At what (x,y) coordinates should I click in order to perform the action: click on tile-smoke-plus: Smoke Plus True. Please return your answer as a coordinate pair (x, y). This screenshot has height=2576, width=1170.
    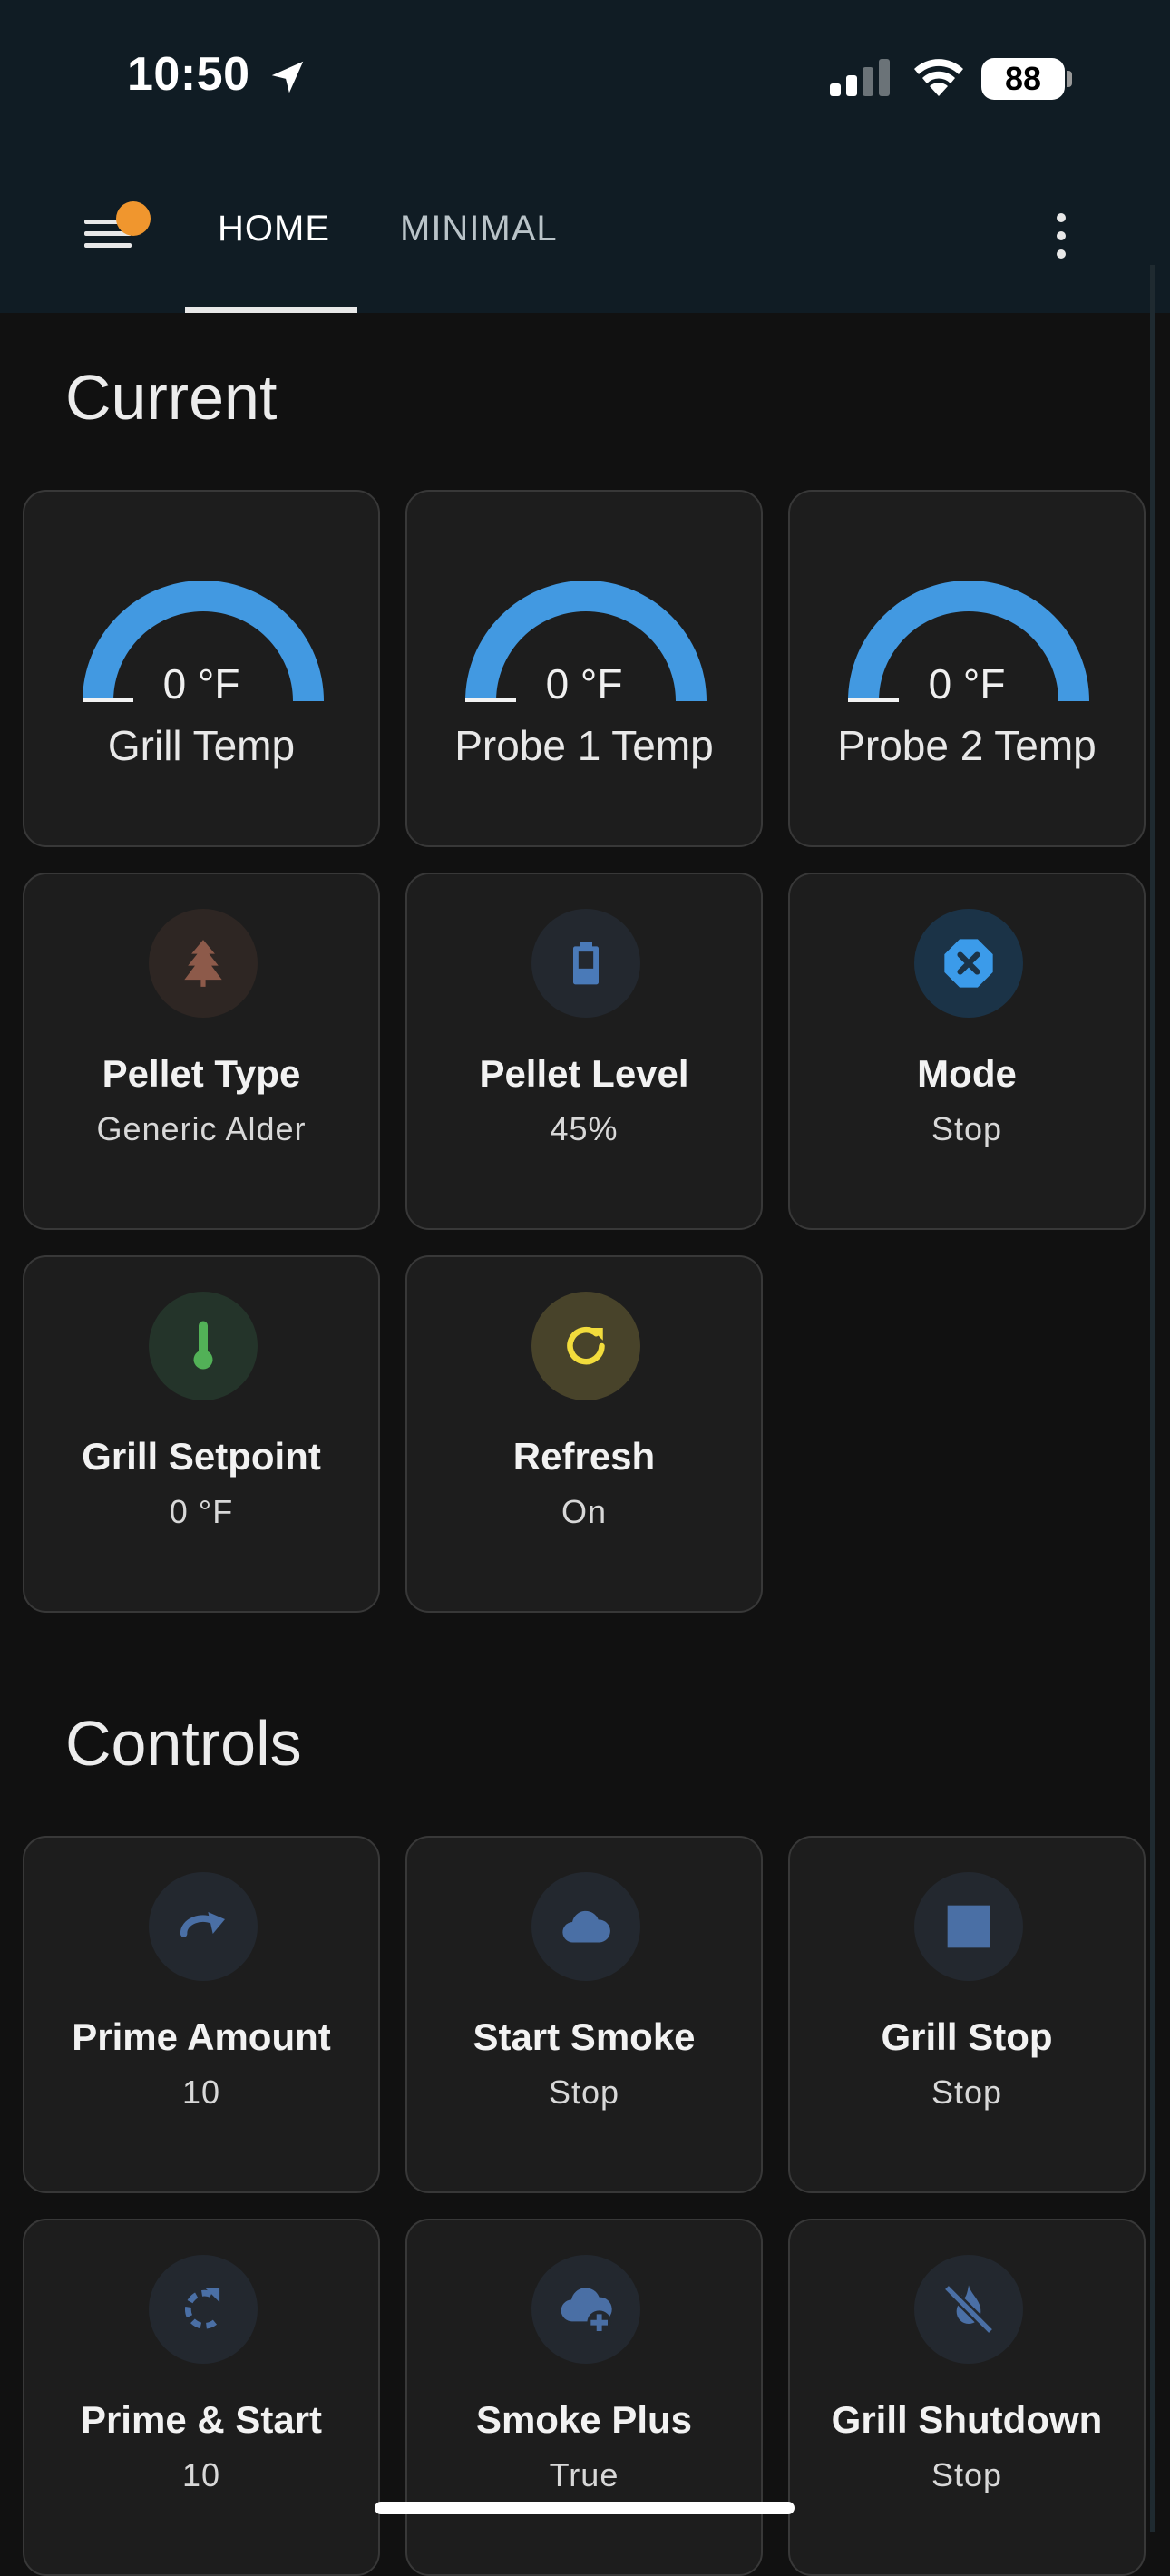
    Looking at the image, I should click on (584, 2397).